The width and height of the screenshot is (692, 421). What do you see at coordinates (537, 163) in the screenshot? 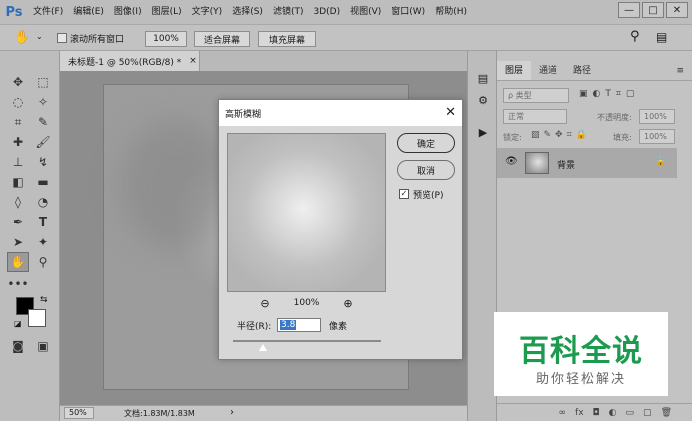
I see `layer-thumbnail` at bounding box center [537, 163].